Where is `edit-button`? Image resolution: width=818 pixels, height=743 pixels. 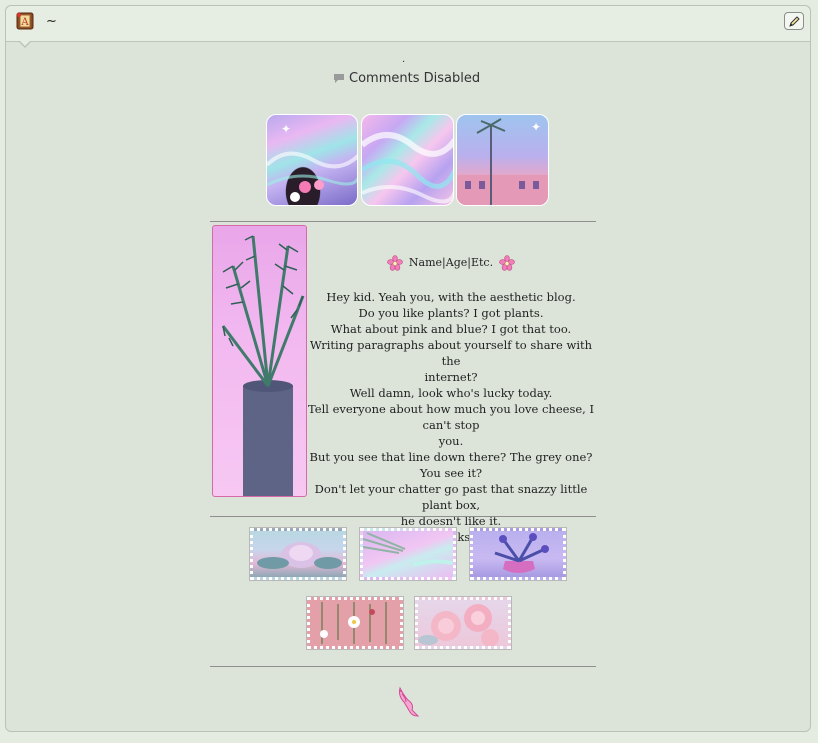
edit-button is located at coordinates (794, 21).